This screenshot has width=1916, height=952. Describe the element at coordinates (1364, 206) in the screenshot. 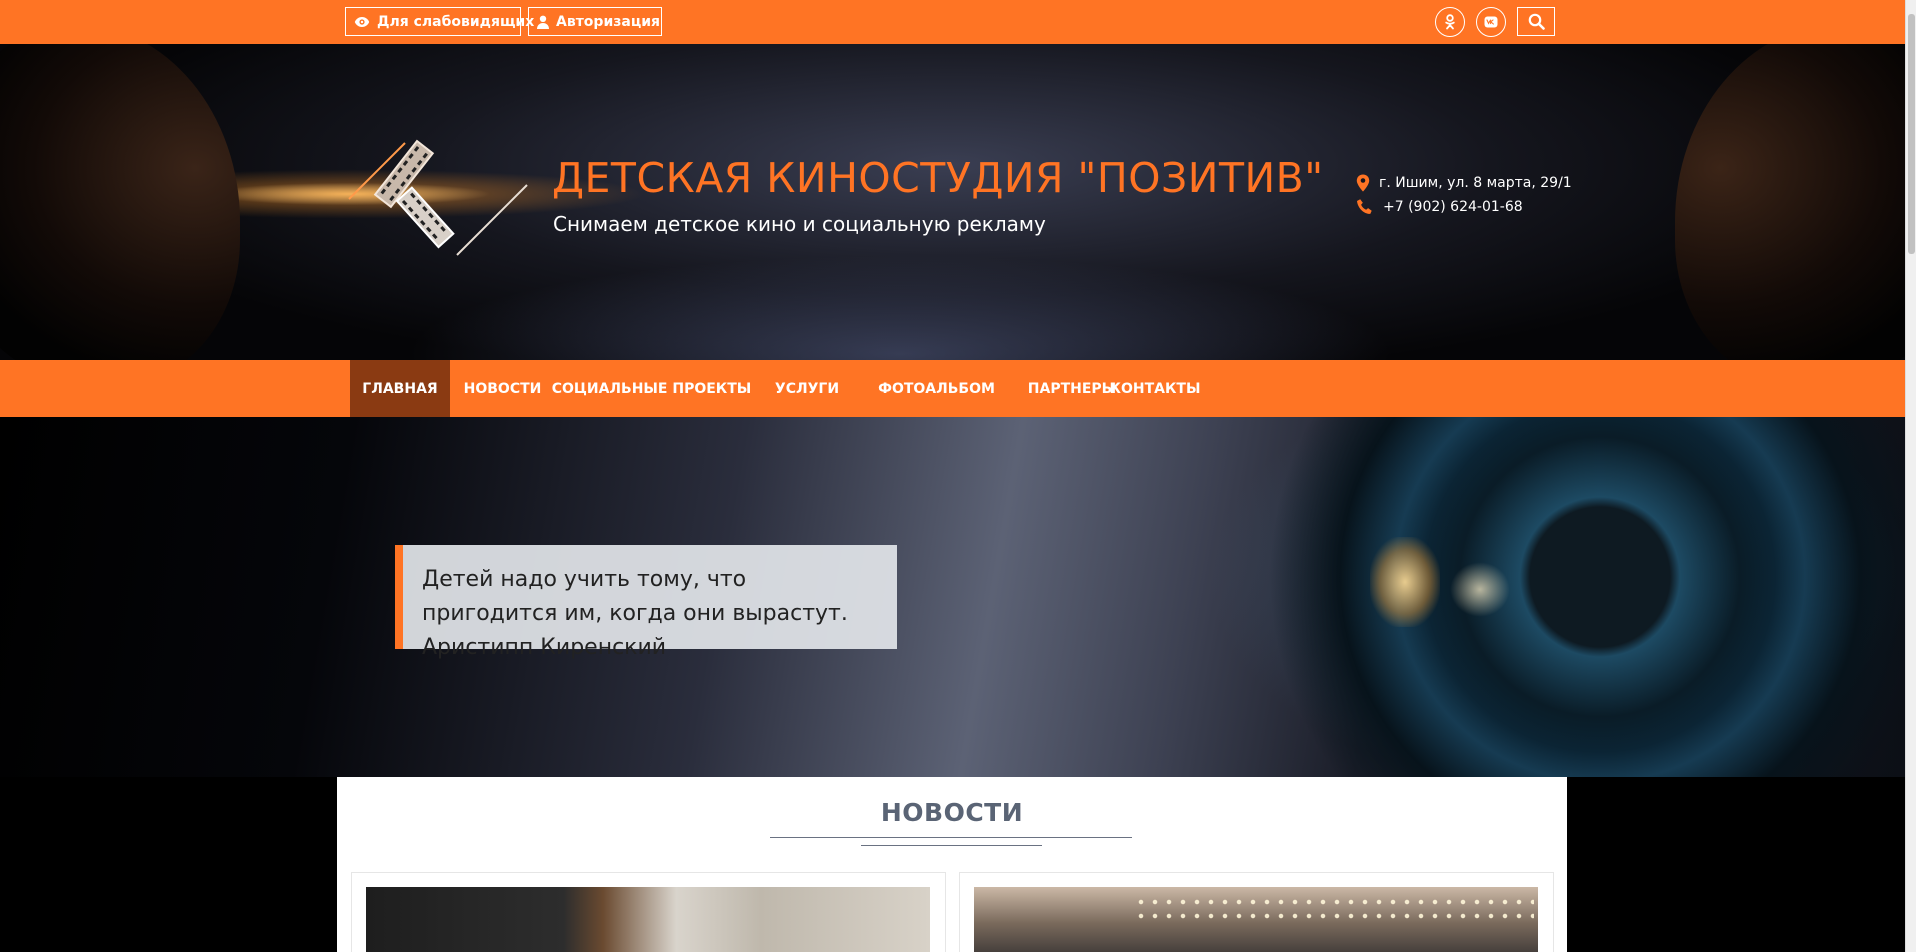

I see `phone-icon` at that location.